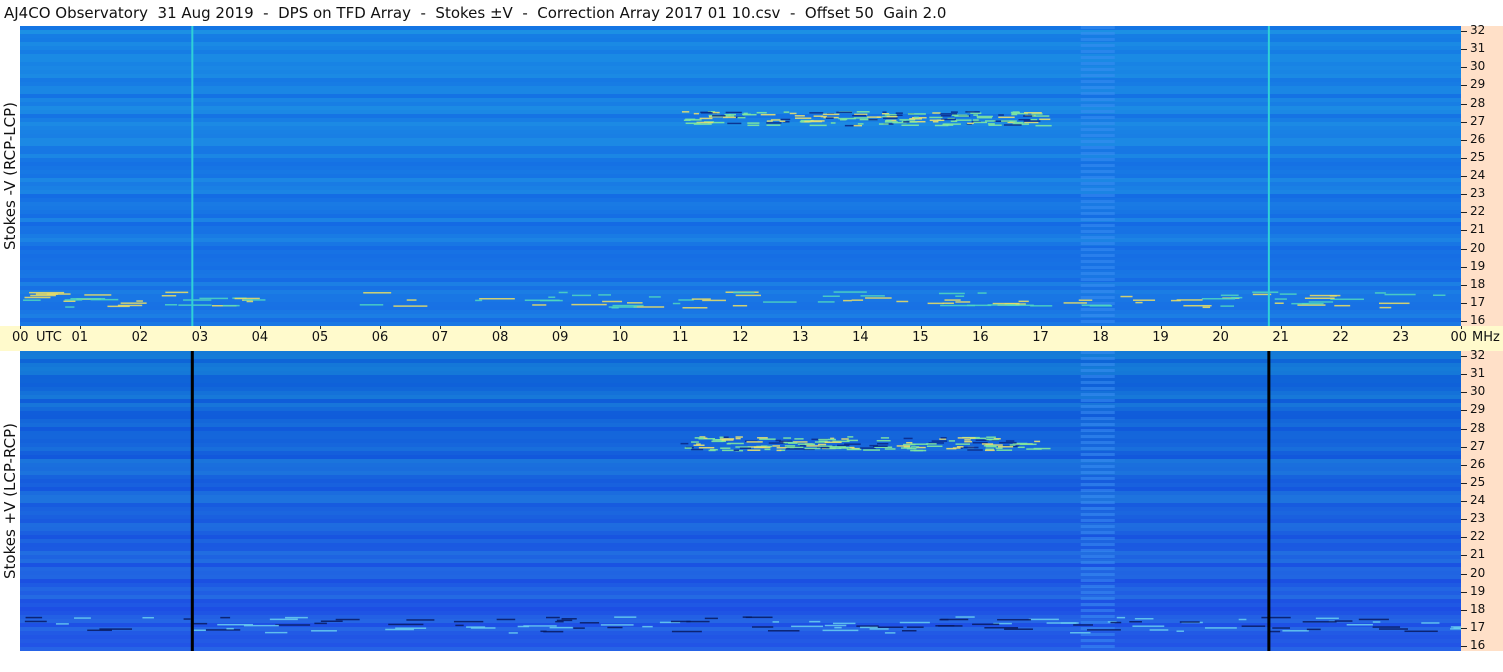  Describe the element at coordinates (1478, 248) in the screenshot. I see `frequency-tick-label: 20` at that location.